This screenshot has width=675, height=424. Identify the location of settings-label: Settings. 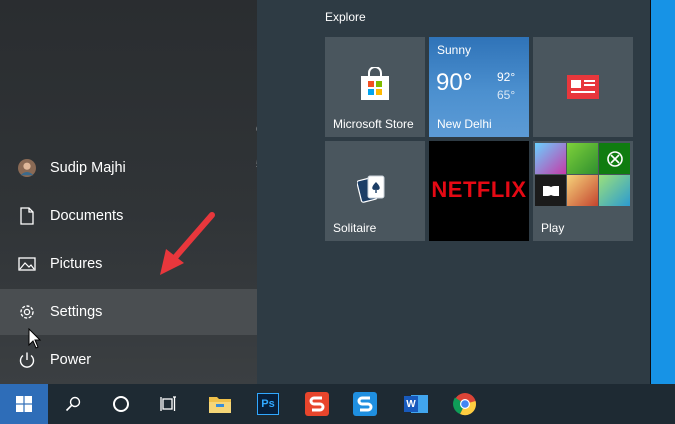
(76, 312).